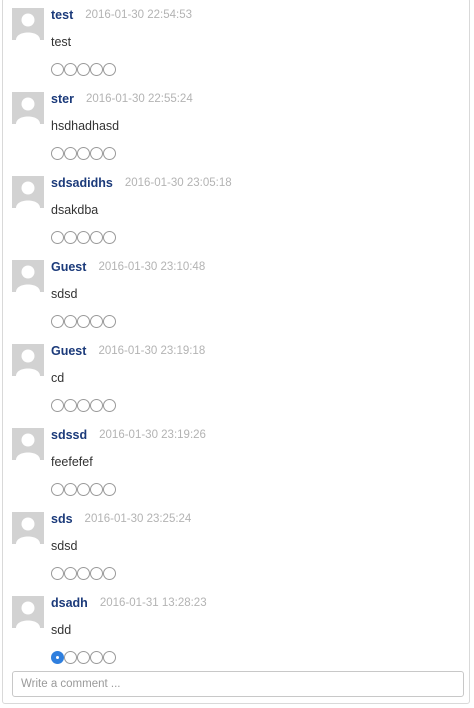 The image size is (474, 708). What do you see at coordinates (152, 267) in the screenshot?
I see `comment-timestamp: 2016-01-30 23:10:48` at bounding box center [152, 267].